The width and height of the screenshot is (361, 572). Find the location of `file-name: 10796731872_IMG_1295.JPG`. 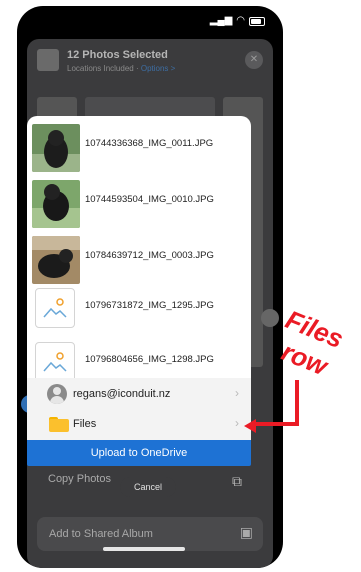

file-name: 10796731872_IMG_1295.JPG is located at coordinates (149, 305).